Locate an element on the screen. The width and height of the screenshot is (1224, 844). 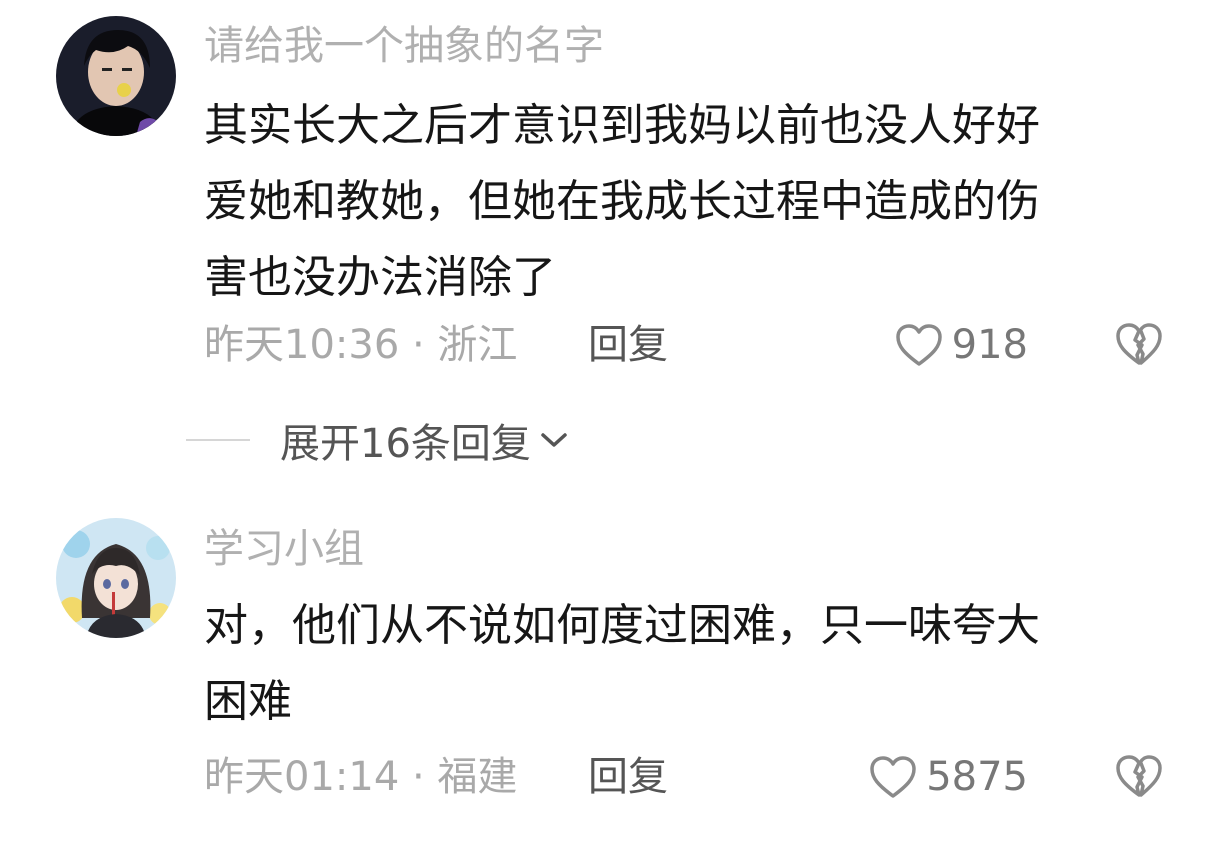
like-count: 5875 is located at coordinates (977, 777).